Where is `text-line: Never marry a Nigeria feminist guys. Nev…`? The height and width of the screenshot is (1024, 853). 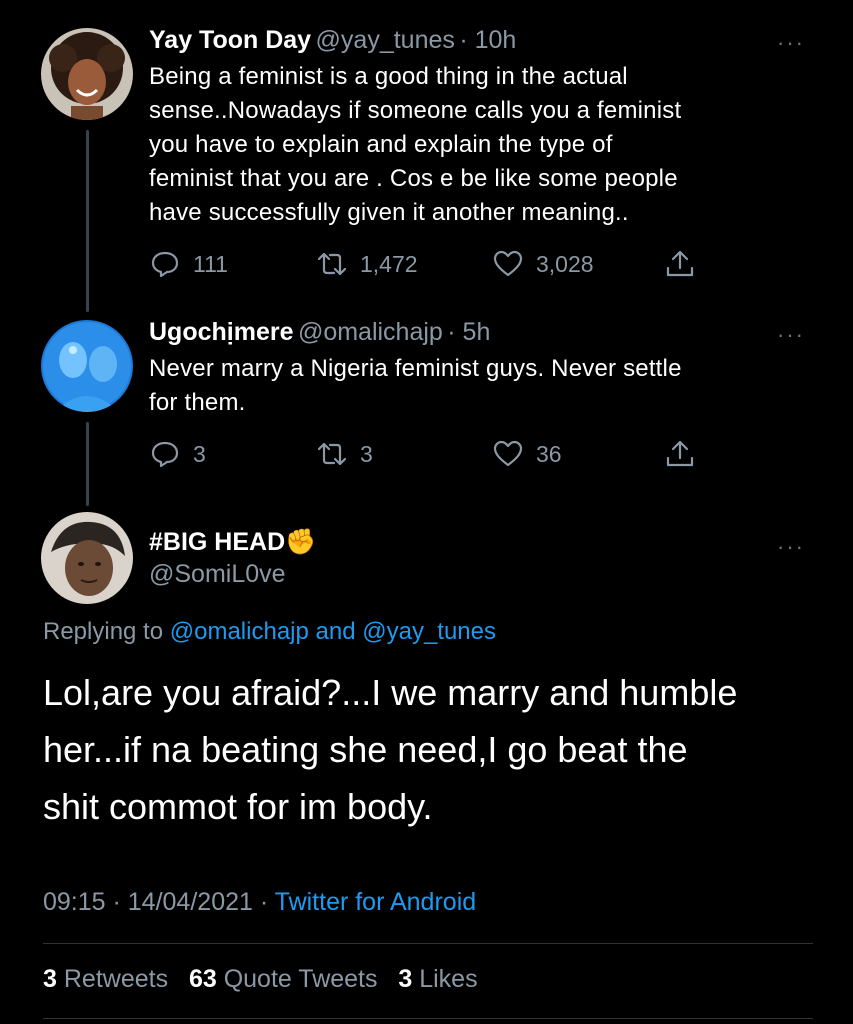 text-line: Never marry a Nigeria feminist guys. Nev… is located at coordinates (415, 368).